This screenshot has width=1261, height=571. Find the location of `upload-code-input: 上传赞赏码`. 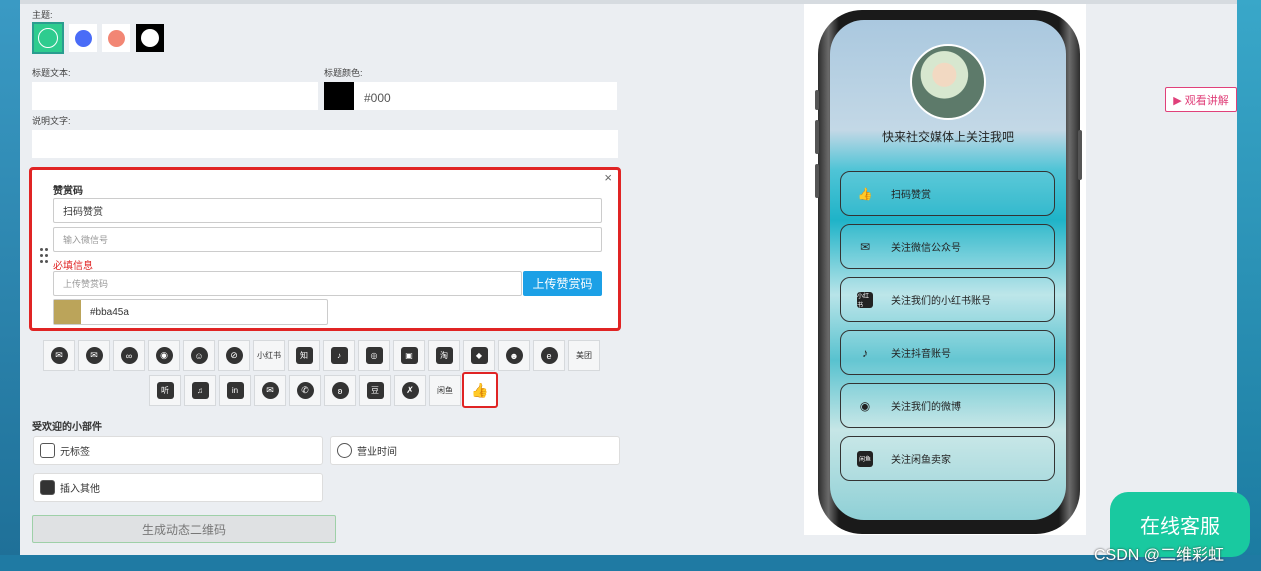

upload-code-input: 上传赞赏码 is located at coordinates (287, 283).